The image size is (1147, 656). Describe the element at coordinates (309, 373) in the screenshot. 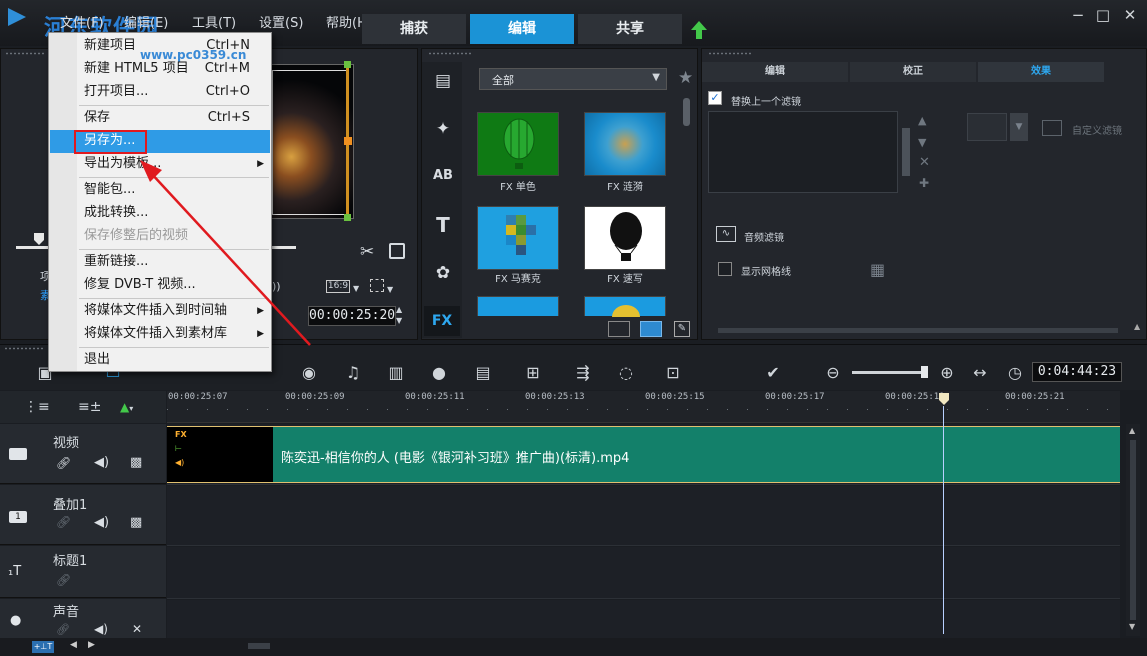

I see `sound-mixer-icon: ◉` at that location.